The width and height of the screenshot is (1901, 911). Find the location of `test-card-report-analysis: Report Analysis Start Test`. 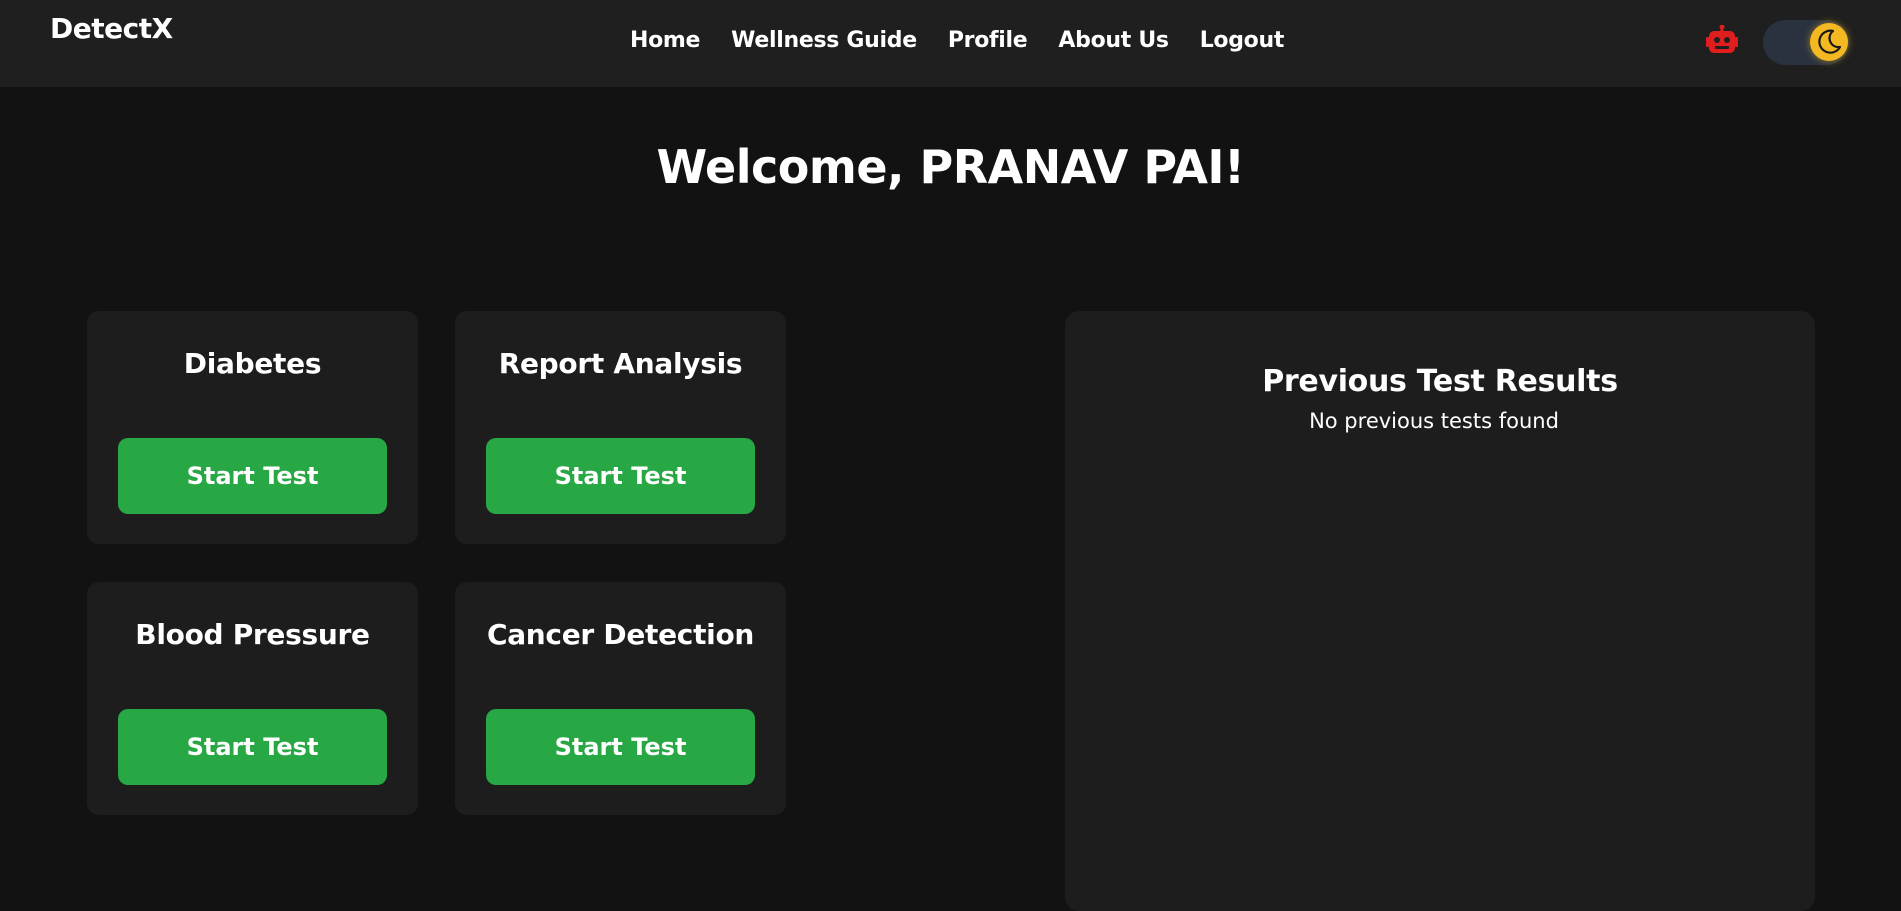

test-card-report-analysis: Report Analysis Start Test is located at coordinates (620, 427).